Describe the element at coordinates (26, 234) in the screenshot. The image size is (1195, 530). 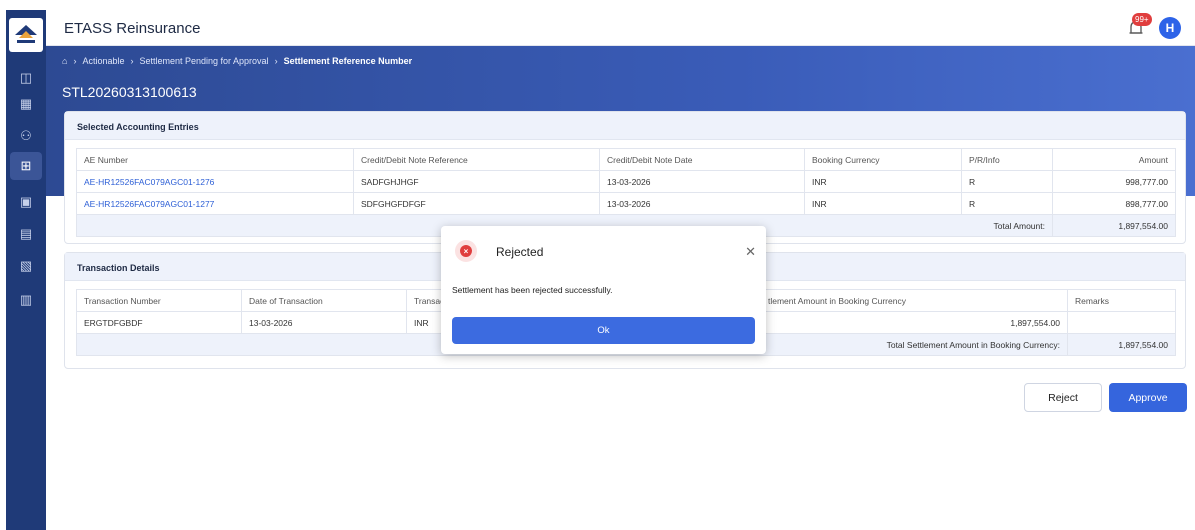
I see `file-icon: ▤` at that location.